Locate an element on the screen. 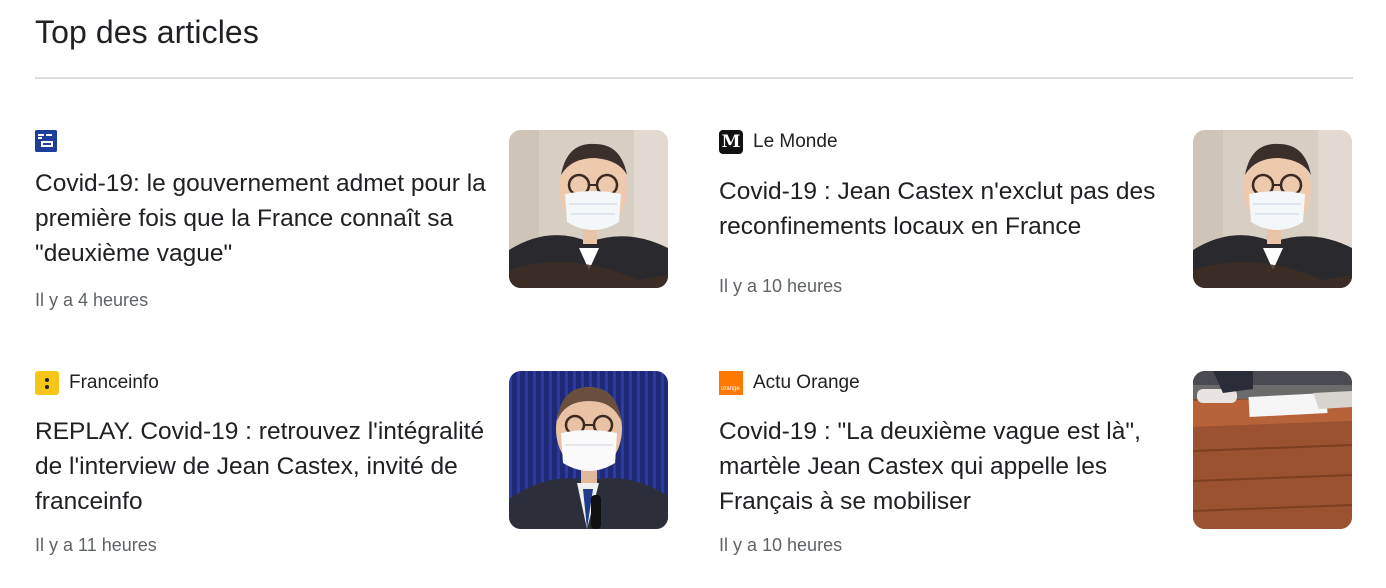  bfmtv-logo is located at coordinates (46, 141).